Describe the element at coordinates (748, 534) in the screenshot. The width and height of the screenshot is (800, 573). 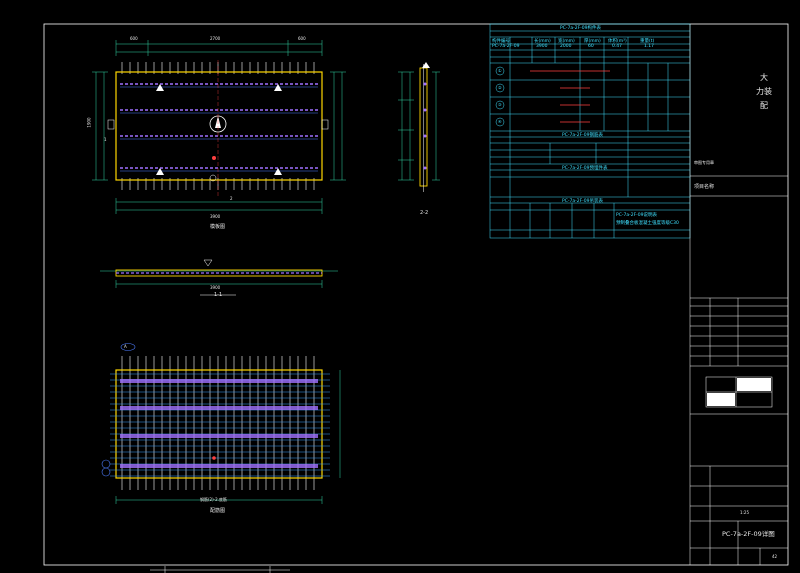
I see `sheet-label: PC-7a-2F-09详图` at that location.